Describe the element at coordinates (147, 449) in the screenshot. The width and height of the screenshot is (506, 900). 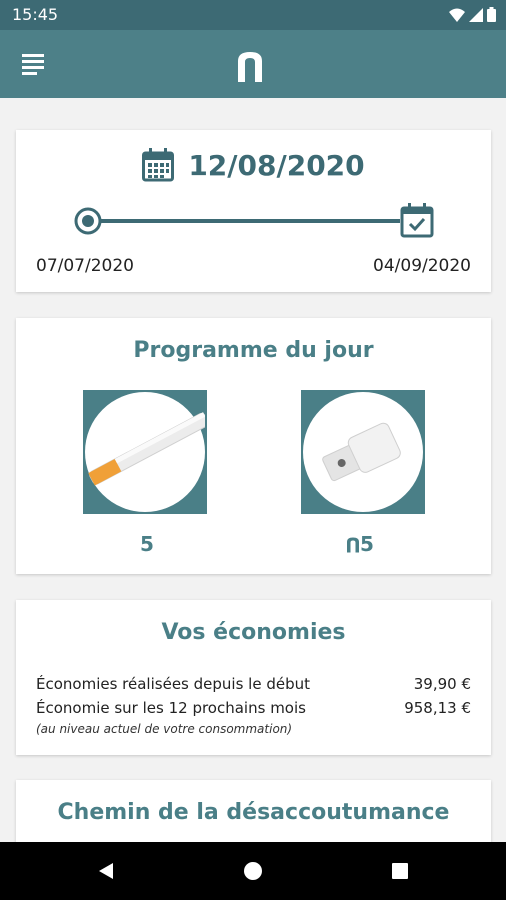
I see `cigarette-icon` at that location.